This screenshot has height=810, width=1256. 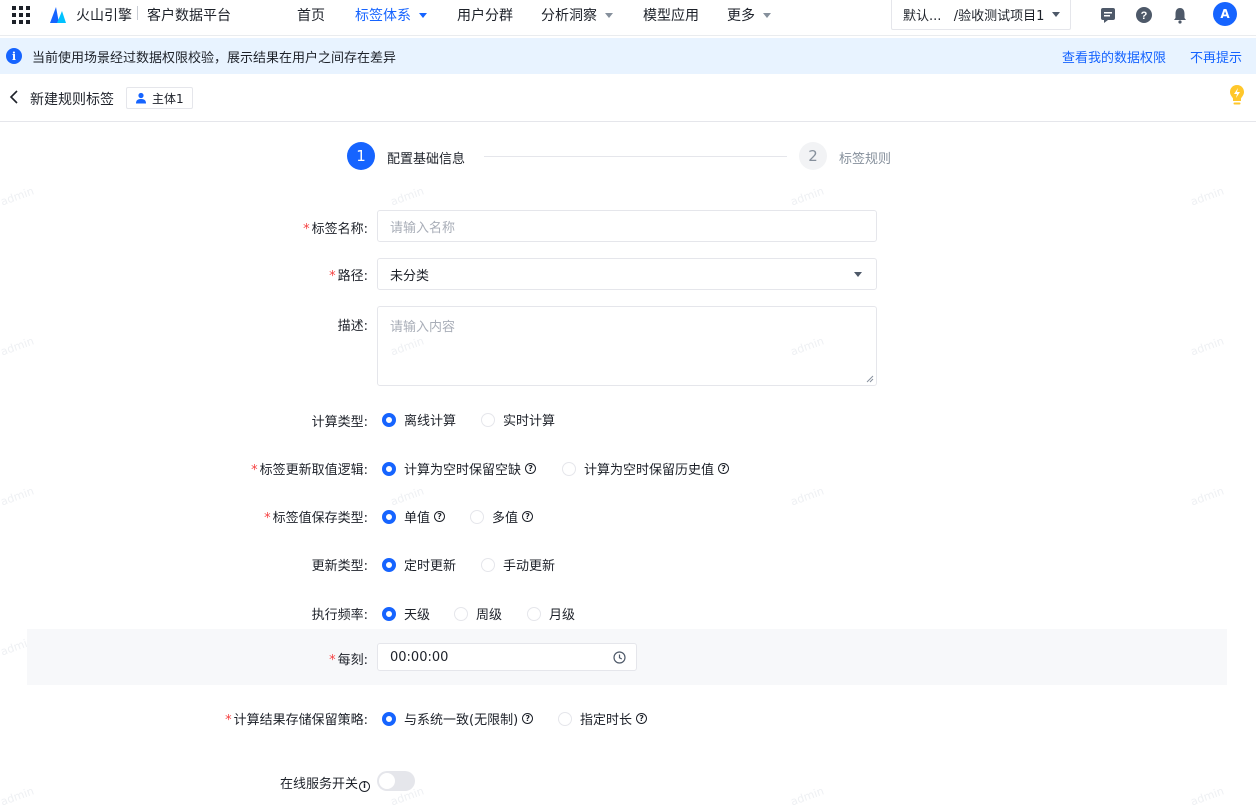 What do you see at coordinates (391, 15) in the screenshot?
I see `nav-tag-system: 标签体系` at bounding box center [391, 15].